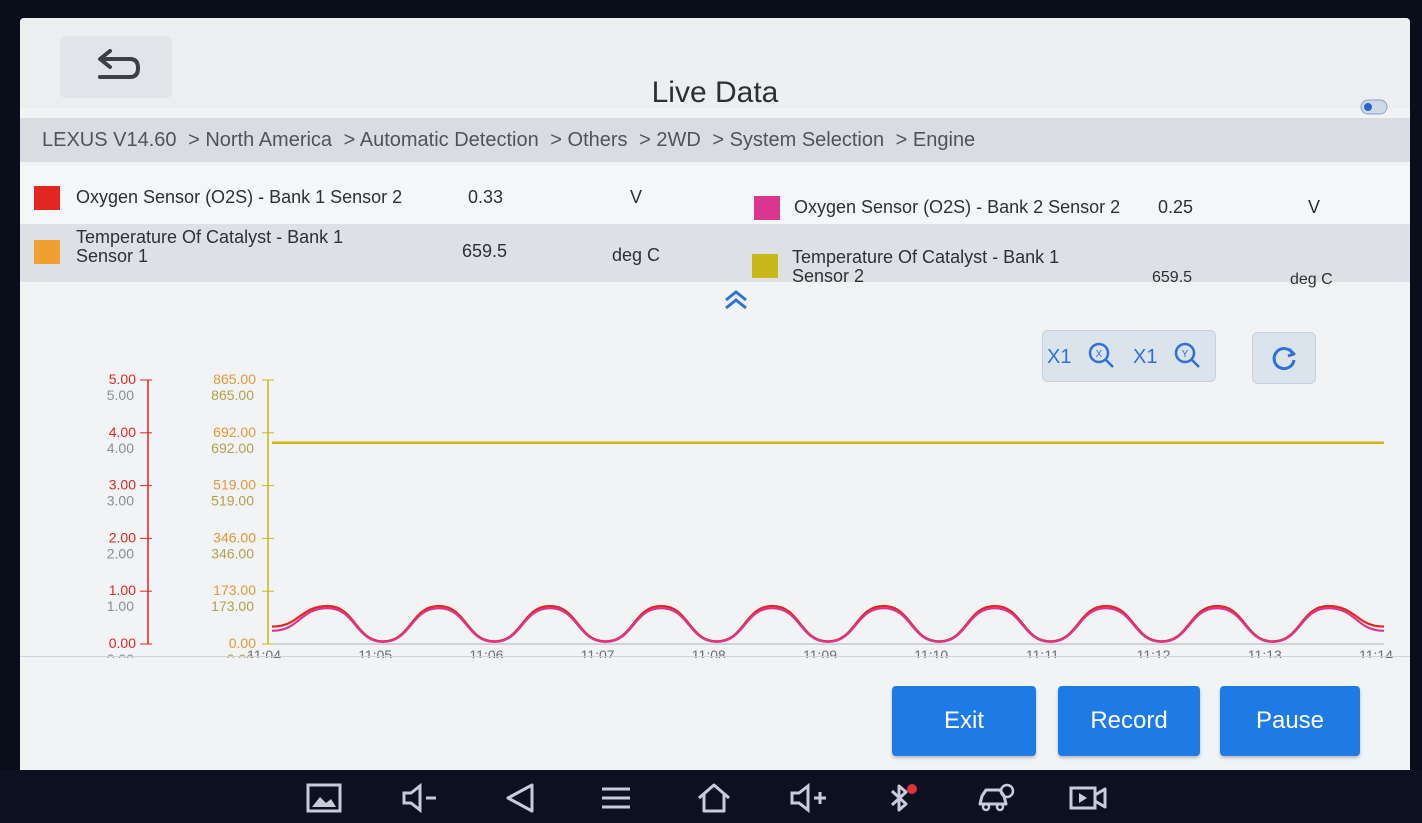  Describe the element at coordinates (1374, 107) in the screenshot. I see `battery-toggle-icon` at that location.